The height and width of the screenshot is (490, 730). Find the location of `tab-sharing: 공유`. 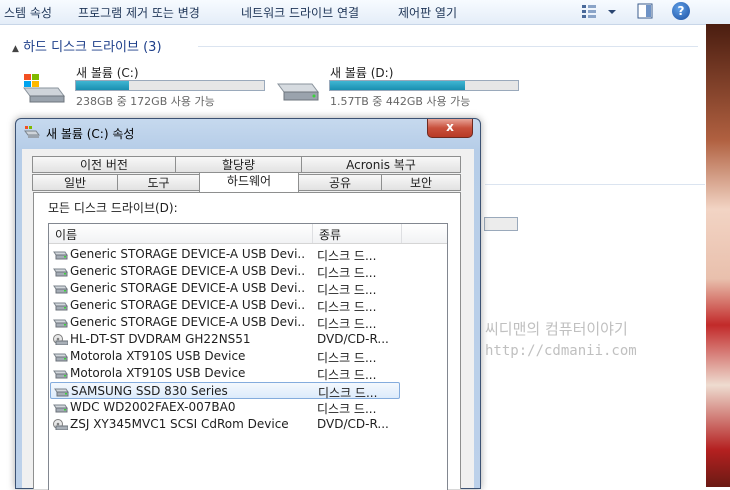

tab-sharing: 공유 is located at coordinates (340, 182).